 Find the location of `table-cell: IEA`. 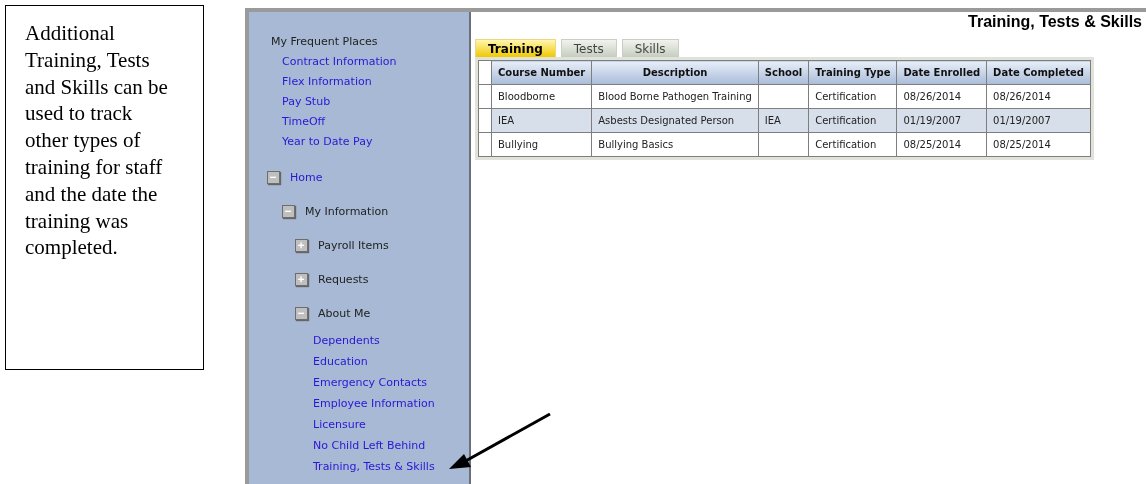

table-cell: IEA is located at coordinates (541, 120).